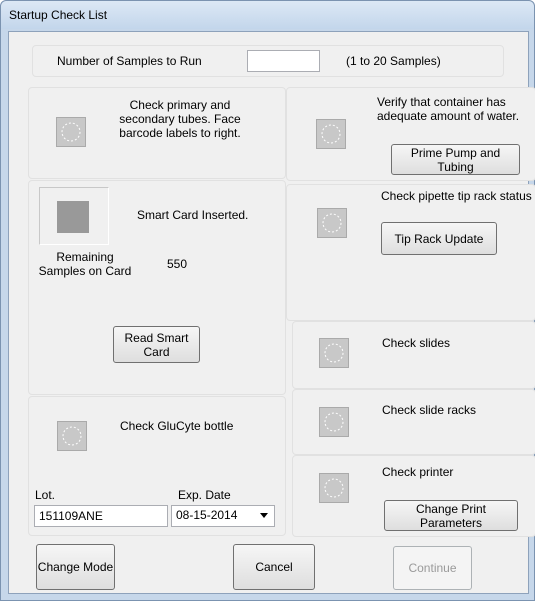  I want to click on tip-rack-text: Check pipette tip rack status, so click(456, 196).